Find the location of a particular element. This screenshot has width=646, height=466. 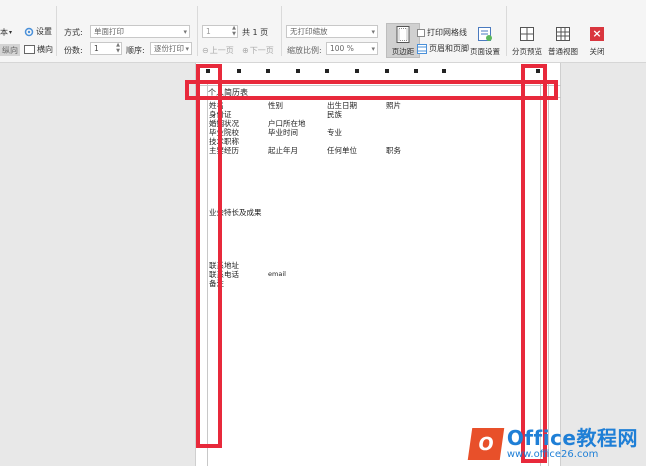

sheet-cell: 职务 is located at coordinates (393, 150).